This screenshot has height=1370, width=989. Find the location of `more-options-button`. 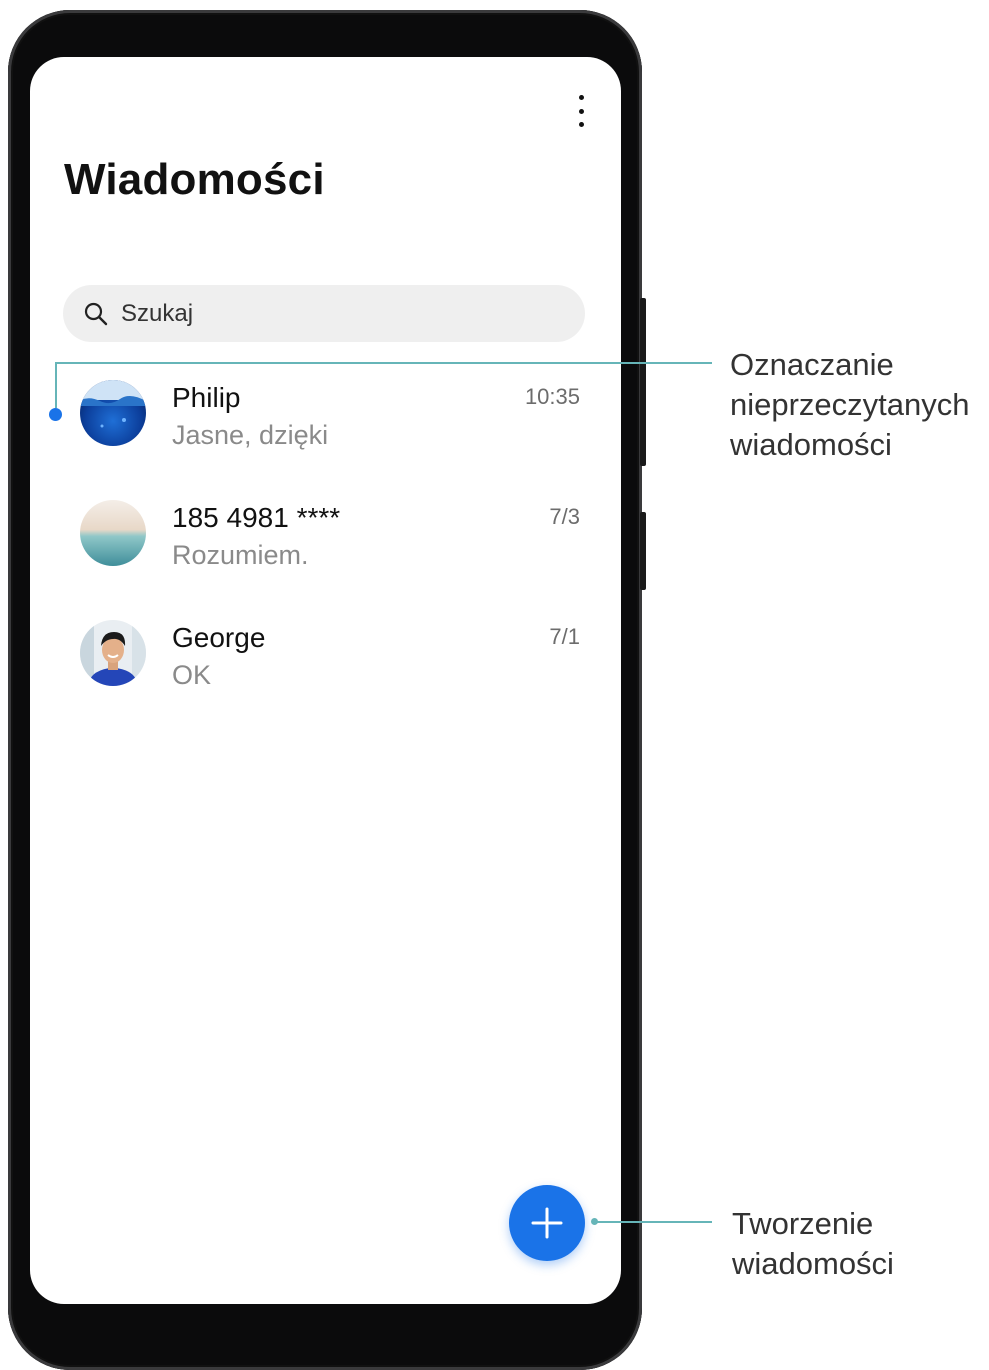

more-options-button is located at coordinates (581, 111).